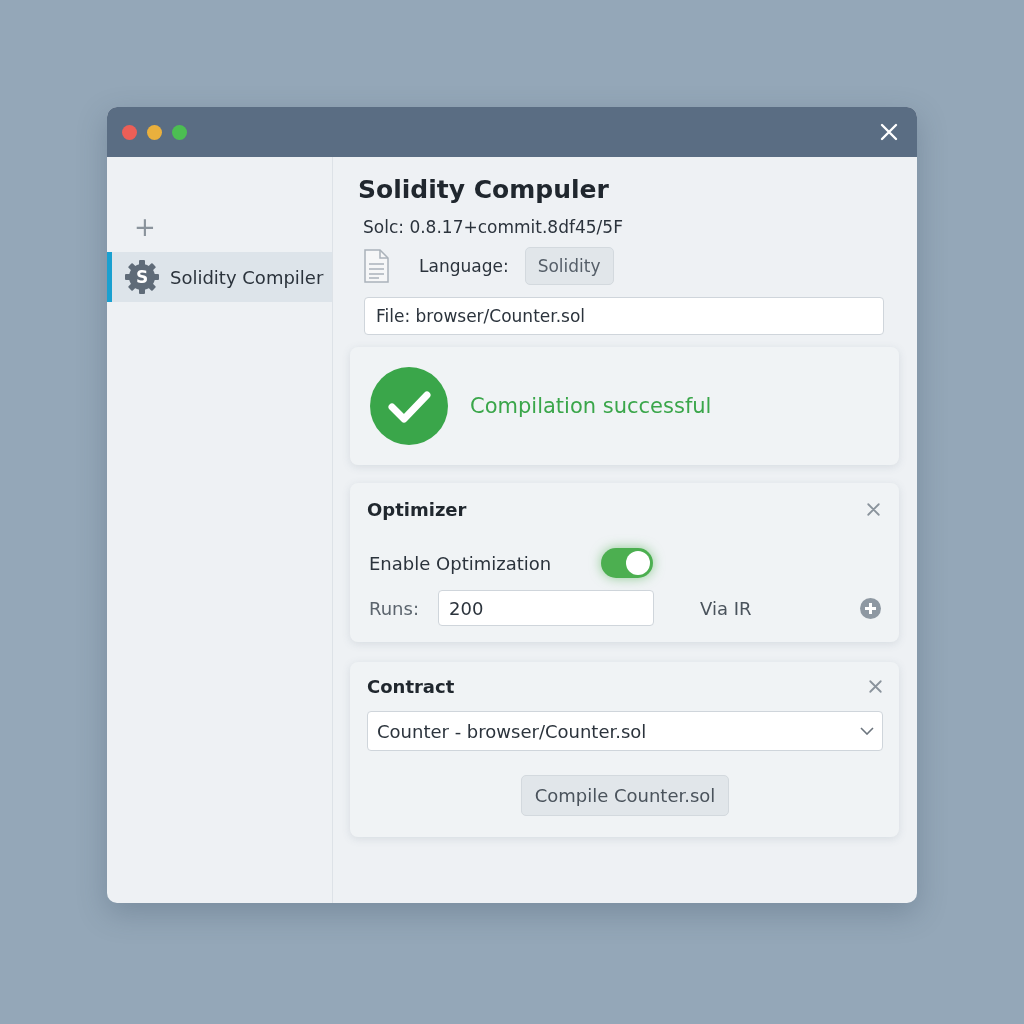  Describe the element at coordinates (493, 227) in the screenshot. I see `compiler-version: Solc: 0.8.17+commit.8df45/5F` at that location.